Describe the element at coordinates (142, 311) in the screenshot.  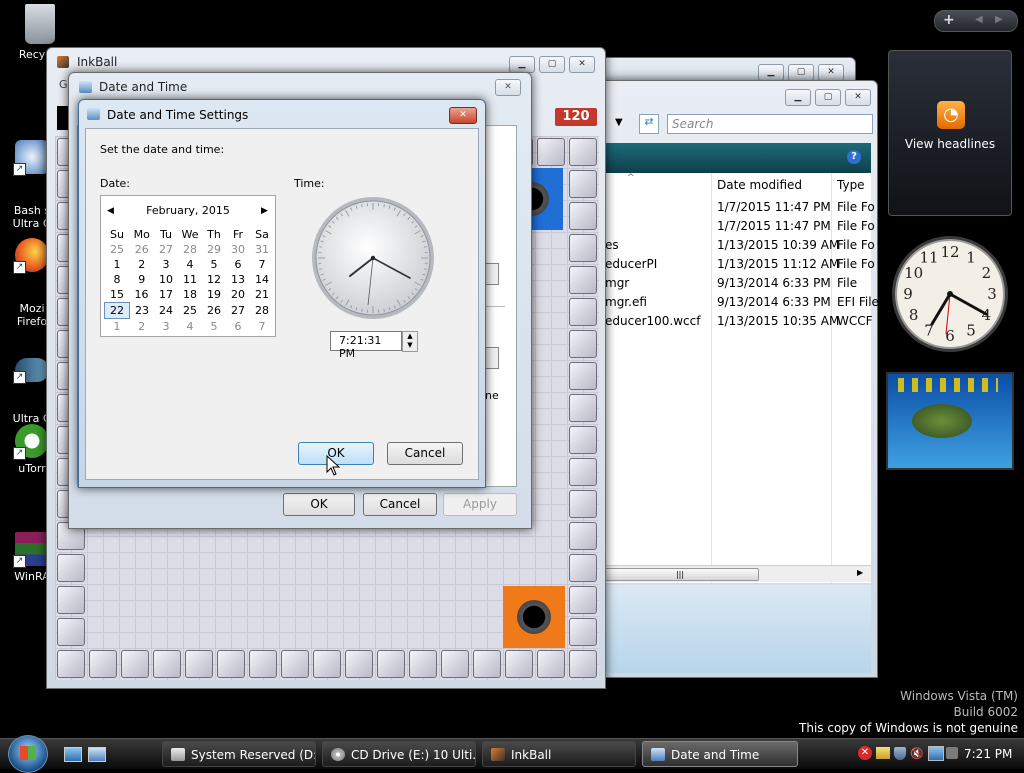
I see `calendar-day: 23` at that location.